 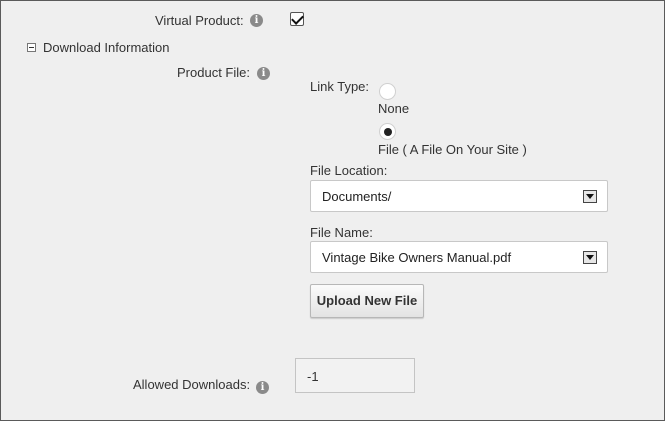 What do you see at coordinates (192, 384) in the screenshot?
I see `allowed-downloads-label: Allowed Downloads:` at bounding box center [192, 384].